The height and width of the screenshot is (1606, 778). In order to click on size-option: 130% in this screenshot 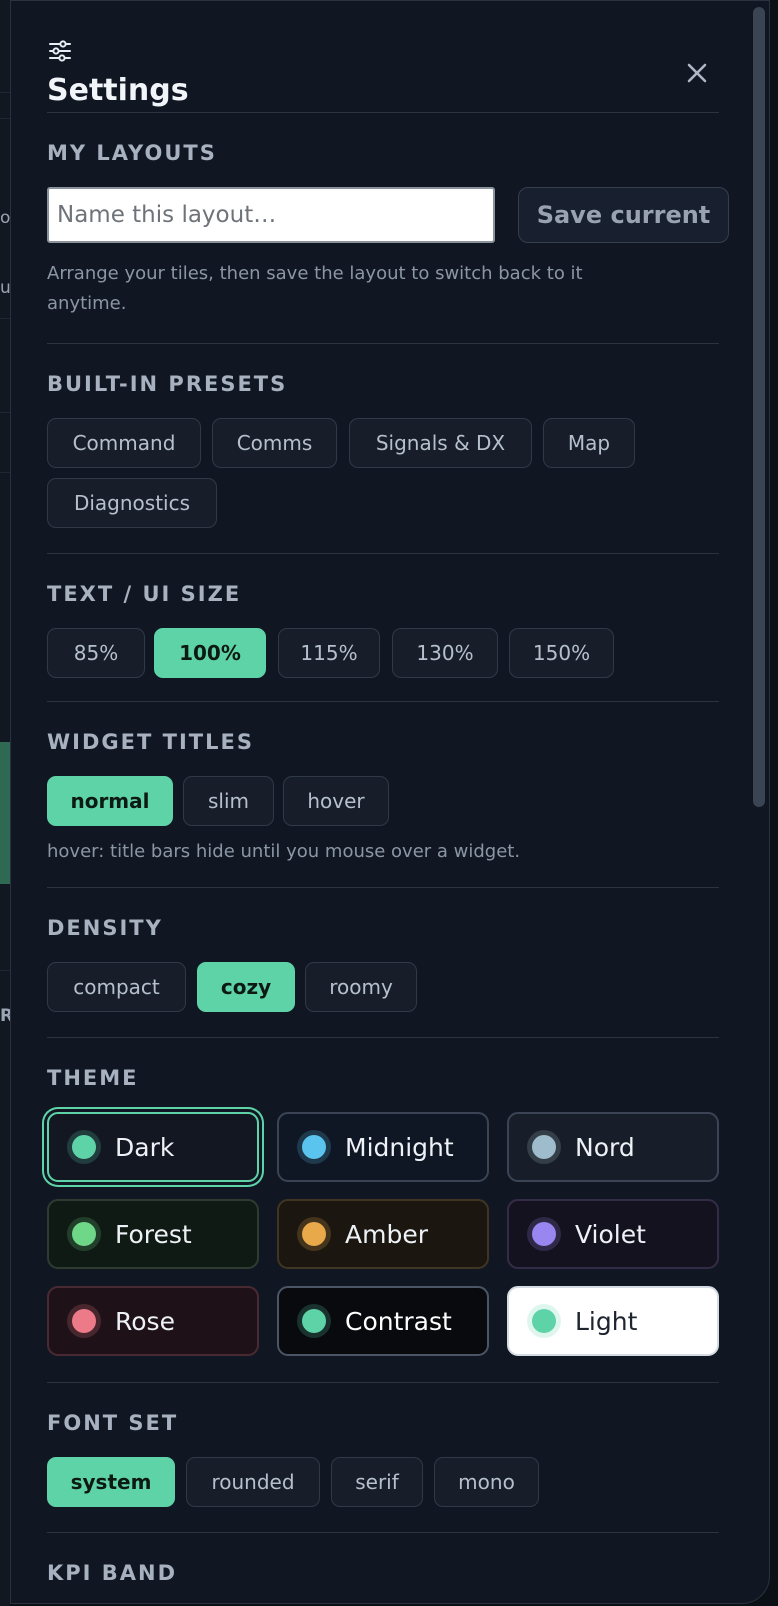, I will do `click(445, 653)`.